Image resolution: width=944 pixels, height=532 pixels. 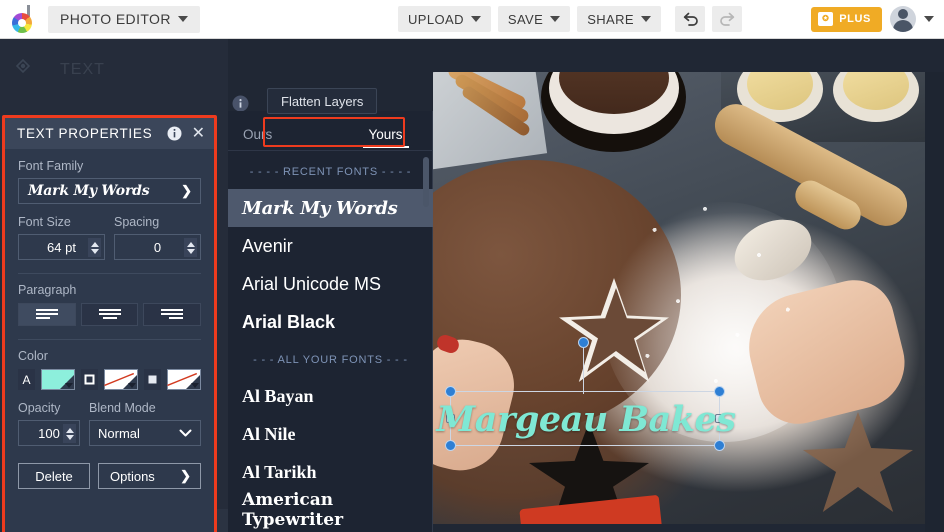 I want to click on font-size-label: Font Size, so click(x=44, y=222).